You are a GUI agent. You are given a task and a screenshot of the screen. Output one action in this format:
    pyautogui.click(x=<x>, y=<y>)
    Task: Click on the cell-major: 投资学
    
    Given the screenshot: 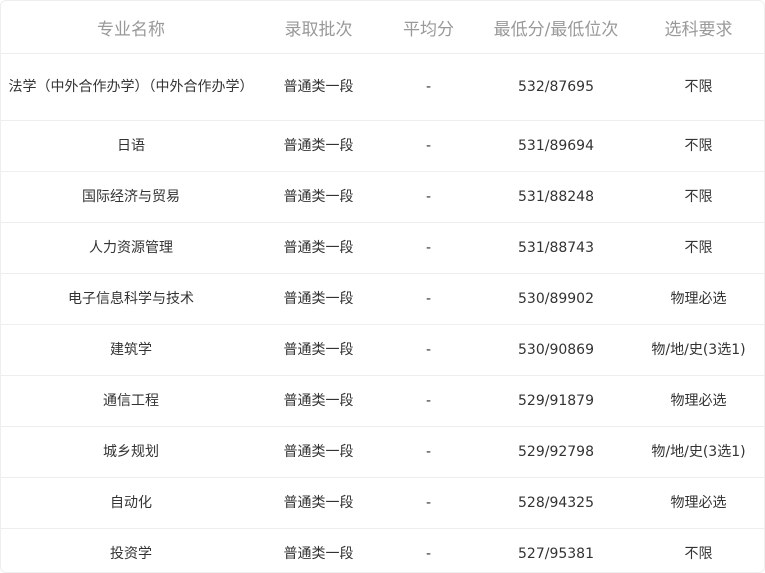 What is the action you would take?
    pyautogui.click(x=131, y=550)
    